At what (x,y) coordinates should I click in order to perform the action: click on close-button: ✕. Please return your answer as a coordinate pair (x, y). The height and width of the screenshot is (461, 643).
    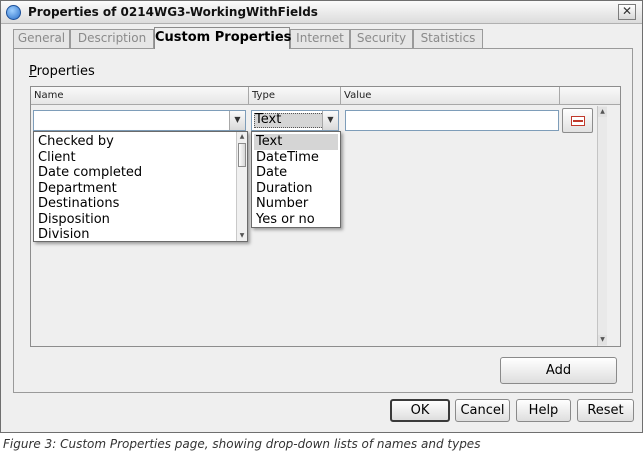
    Looking at the image, I should click on (627, 12).